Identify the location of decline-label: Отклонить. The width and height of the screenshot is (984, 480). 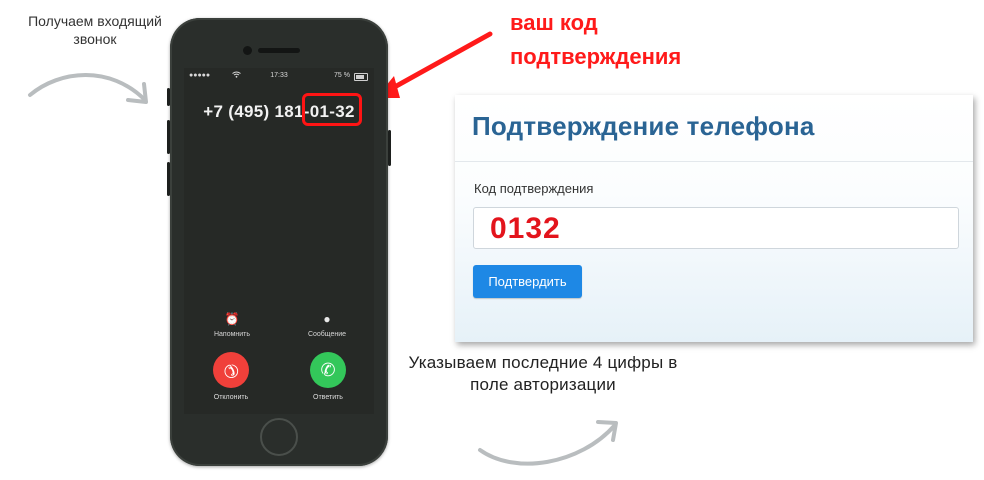
(231, 397).